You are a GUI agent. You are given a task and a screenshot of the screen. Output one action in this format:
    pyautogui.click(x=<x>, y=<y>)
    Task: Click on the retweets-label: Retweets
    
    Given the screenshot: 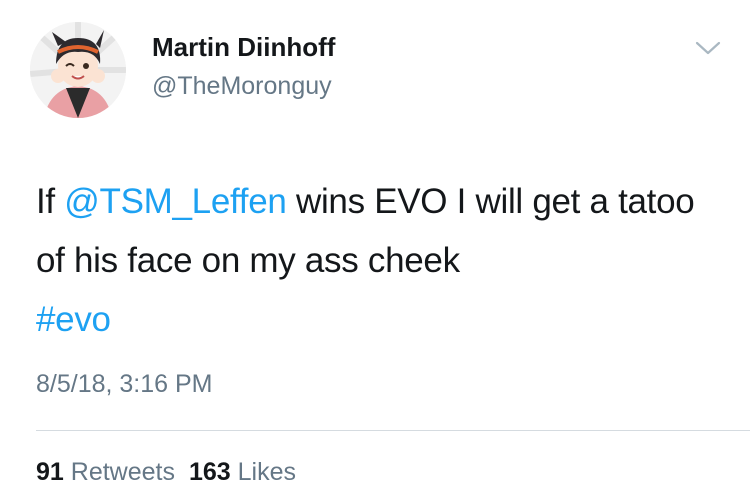 What is the action you would take?
    pyautogui.click(x=122, y=472)
    